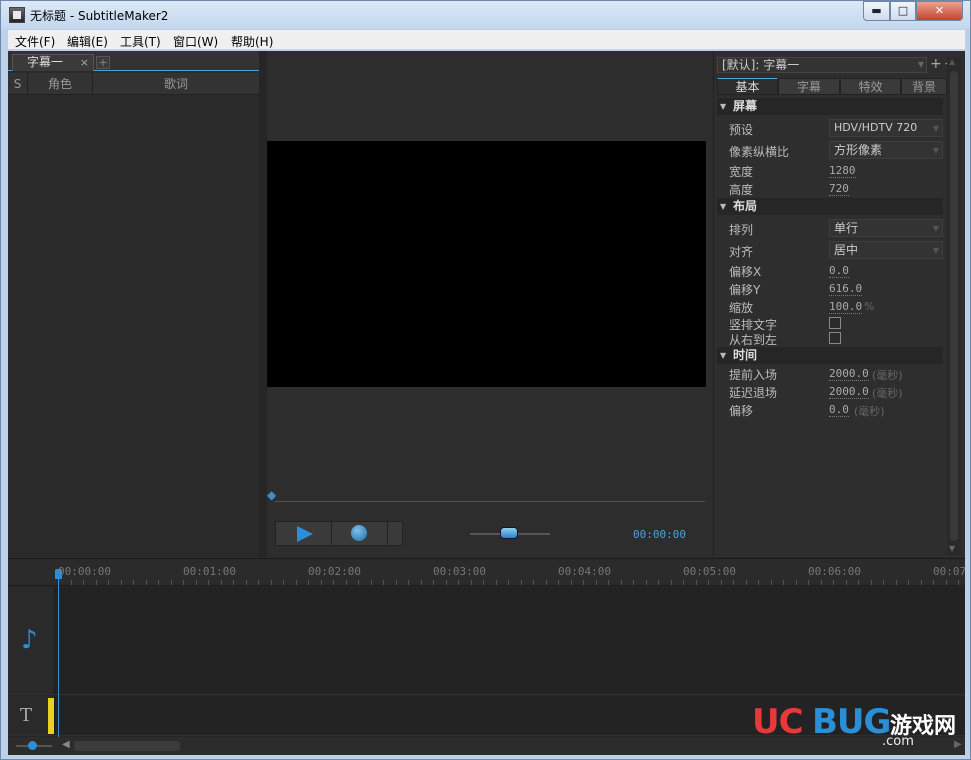 The image size is (971, 760). What do you see at coordinates (950, 571) in the screenshot?
I see `ruler-tick-label: 00:07` at bounding box center [950, 571].